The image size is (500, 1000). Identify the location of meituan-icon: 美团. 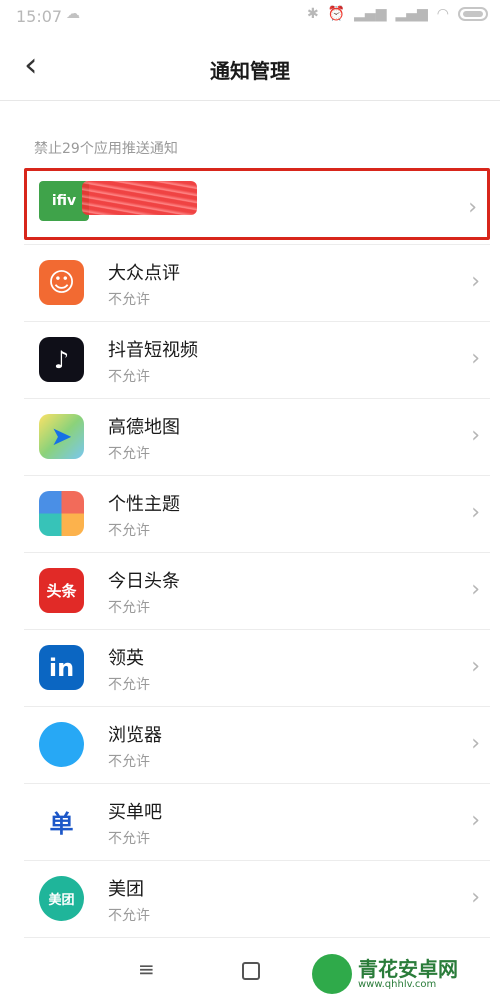
(61, 898).